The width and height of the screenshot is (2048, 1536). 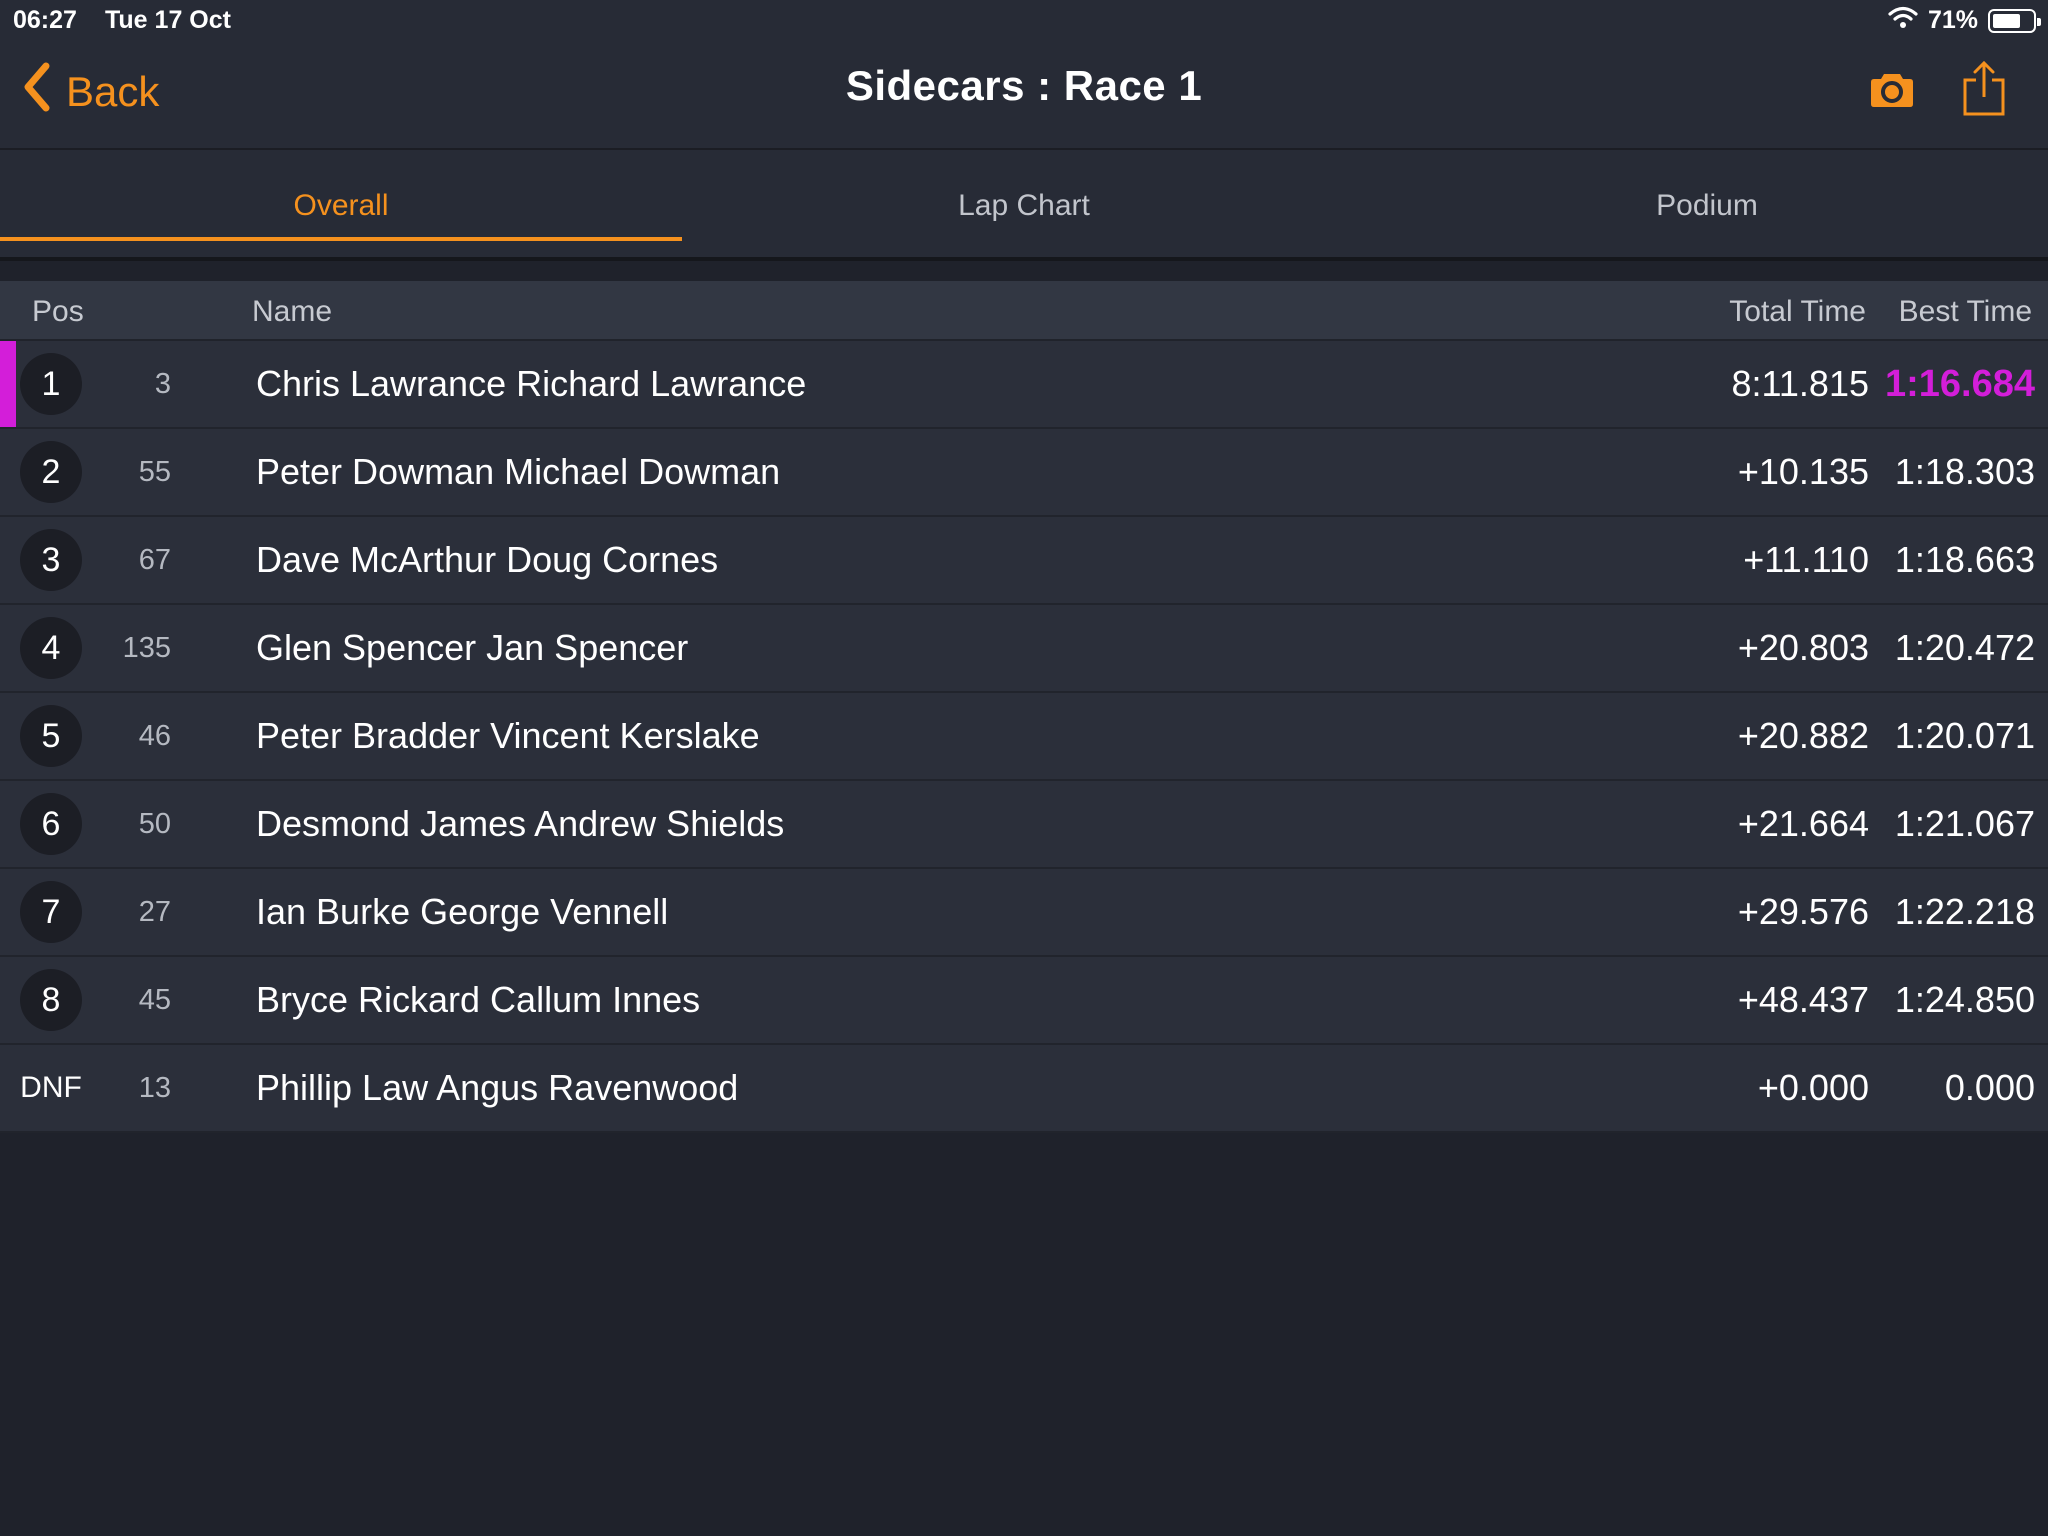 What do you see at coordinates (1024, 311) in the screenshot?
I see `table-header: Pos Name Total Time Best Time` at bounding box center [1024, 311].